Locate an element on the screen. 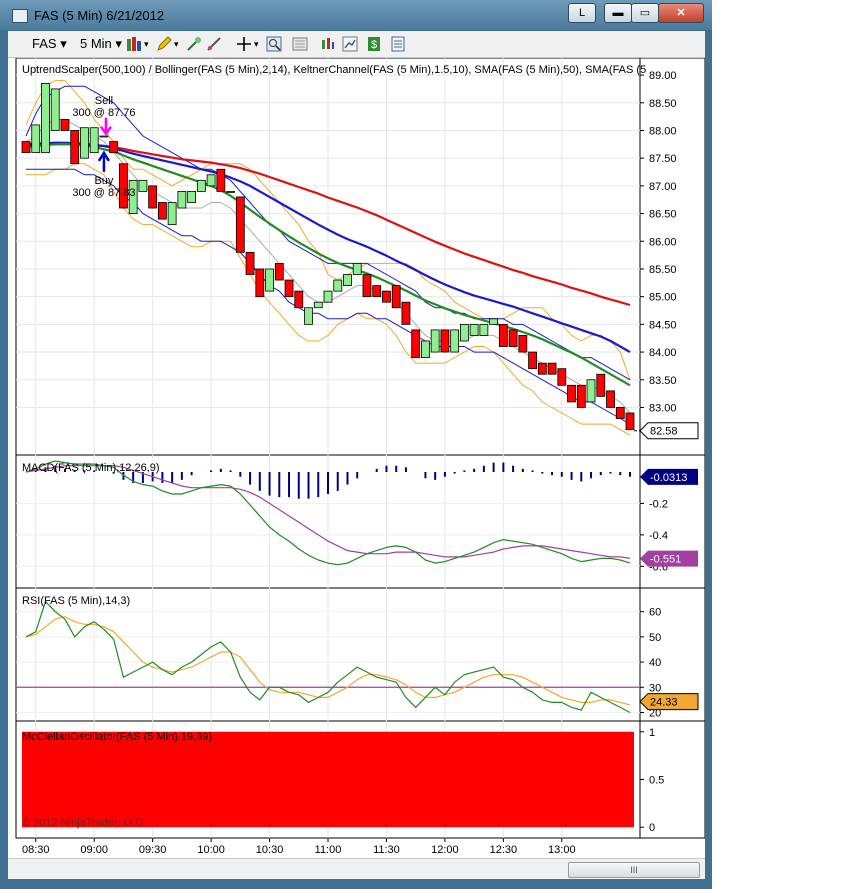  macd-axis-label: -0.4 is located at coordinates (658, 536).